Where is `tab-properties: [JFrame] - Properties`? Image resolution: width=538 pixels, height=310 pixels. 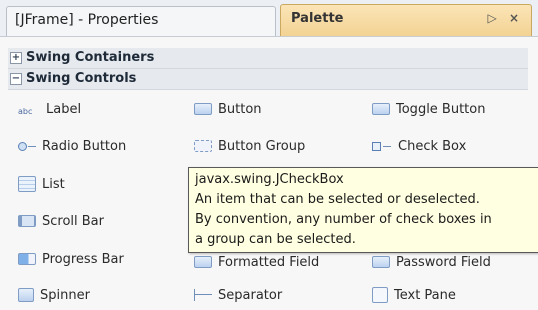 tab-properties: [JFrame] - Properties is located at coordinates (141, 21).